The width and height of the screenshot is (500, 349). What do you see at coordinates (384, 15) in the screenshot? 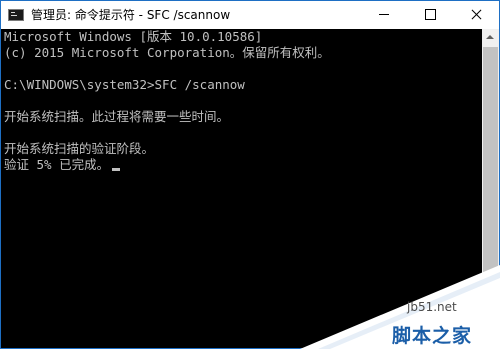
I see `minimize-button` at bounding box center [384, 15].